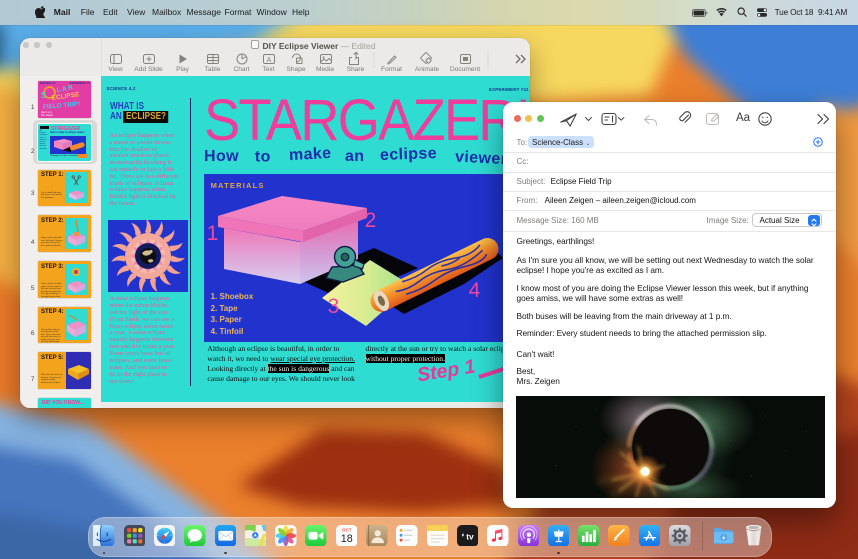 The width and height of the screenshot is (858, 559). Describe the element at coordinates (44, 95) in the screenshot. I see `svg-text: S` at that location.